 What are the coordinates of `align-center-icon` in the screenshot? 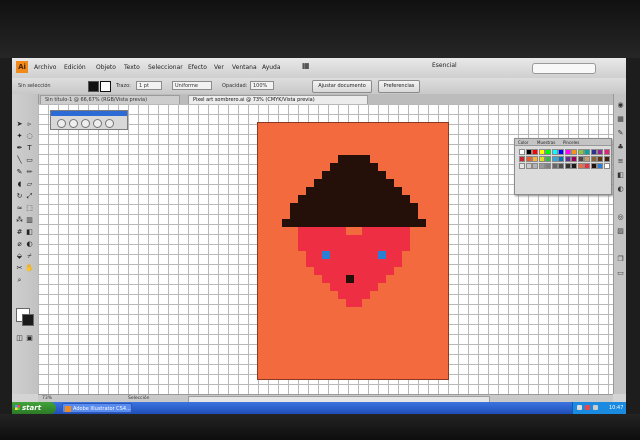 It's located at (73, 123).